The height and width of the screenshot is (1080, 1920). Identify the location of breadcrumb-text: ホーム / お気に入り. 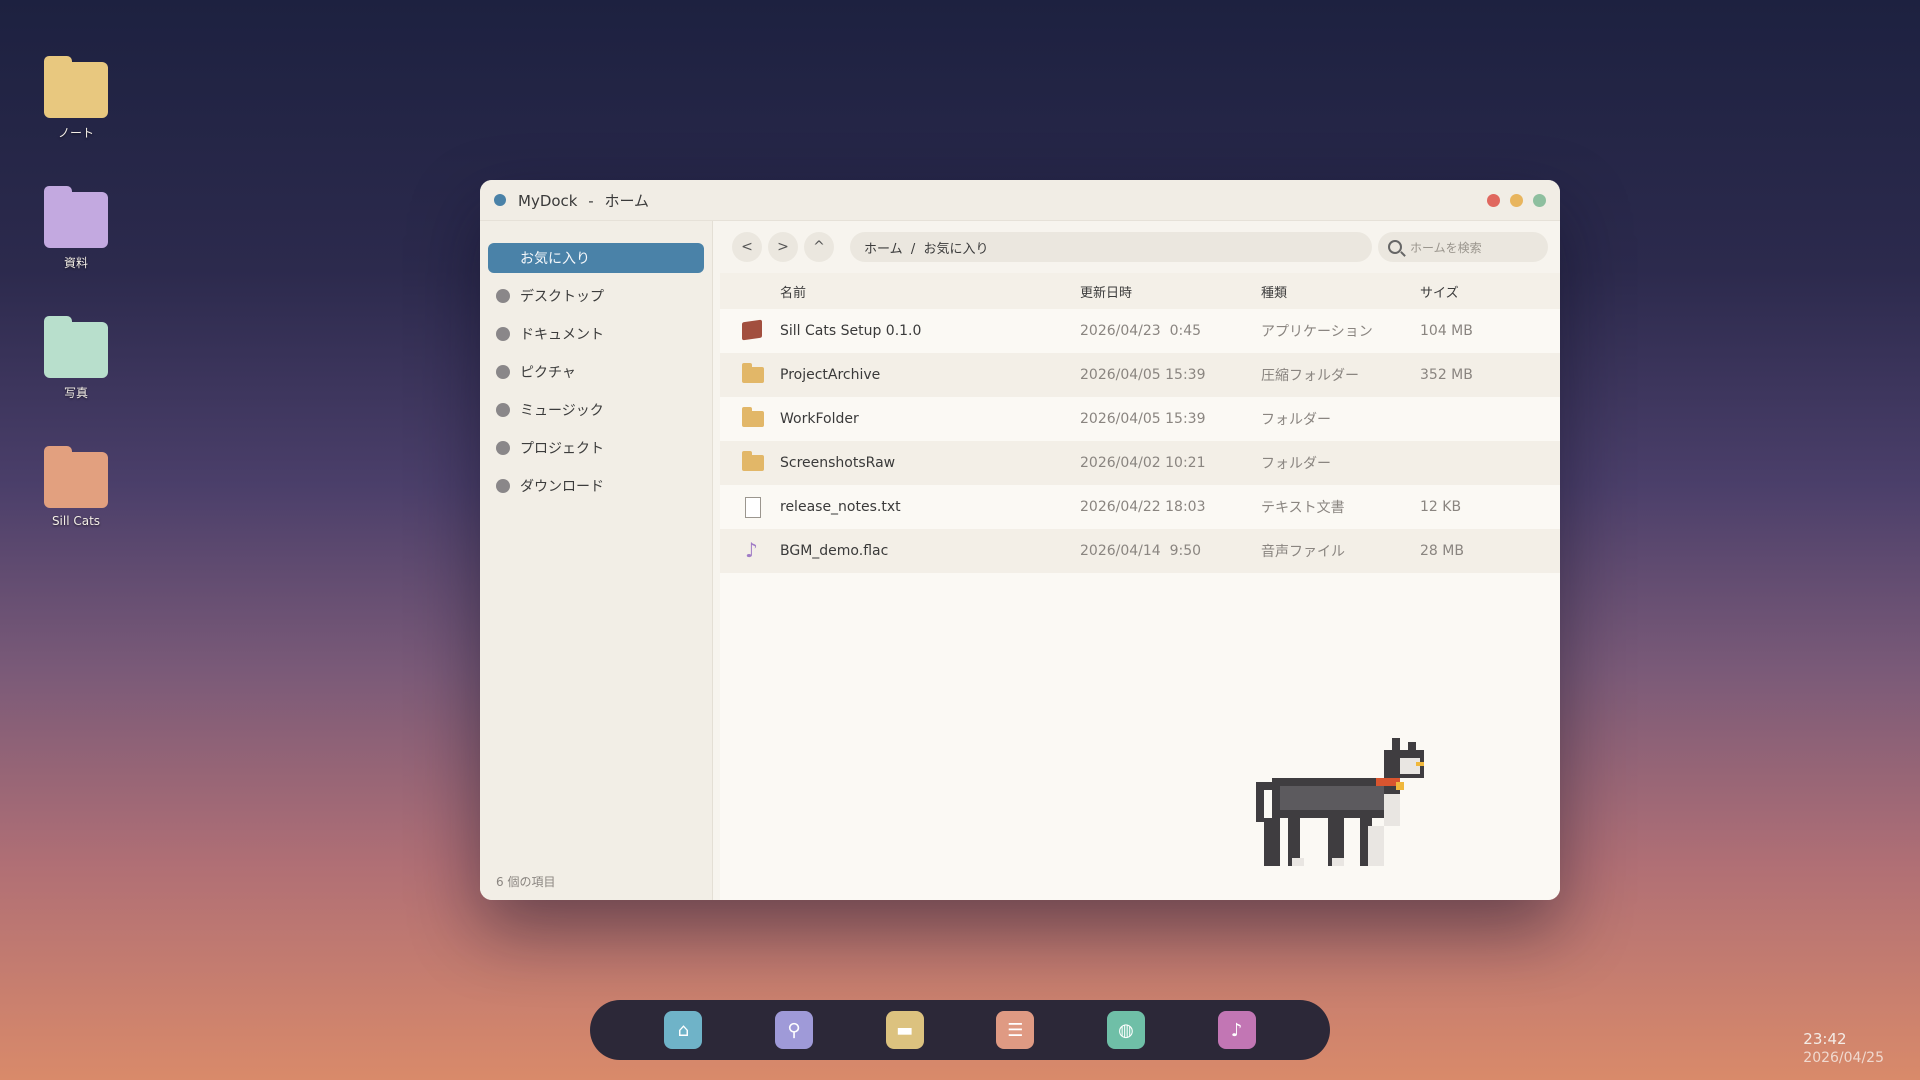
(926, 249).